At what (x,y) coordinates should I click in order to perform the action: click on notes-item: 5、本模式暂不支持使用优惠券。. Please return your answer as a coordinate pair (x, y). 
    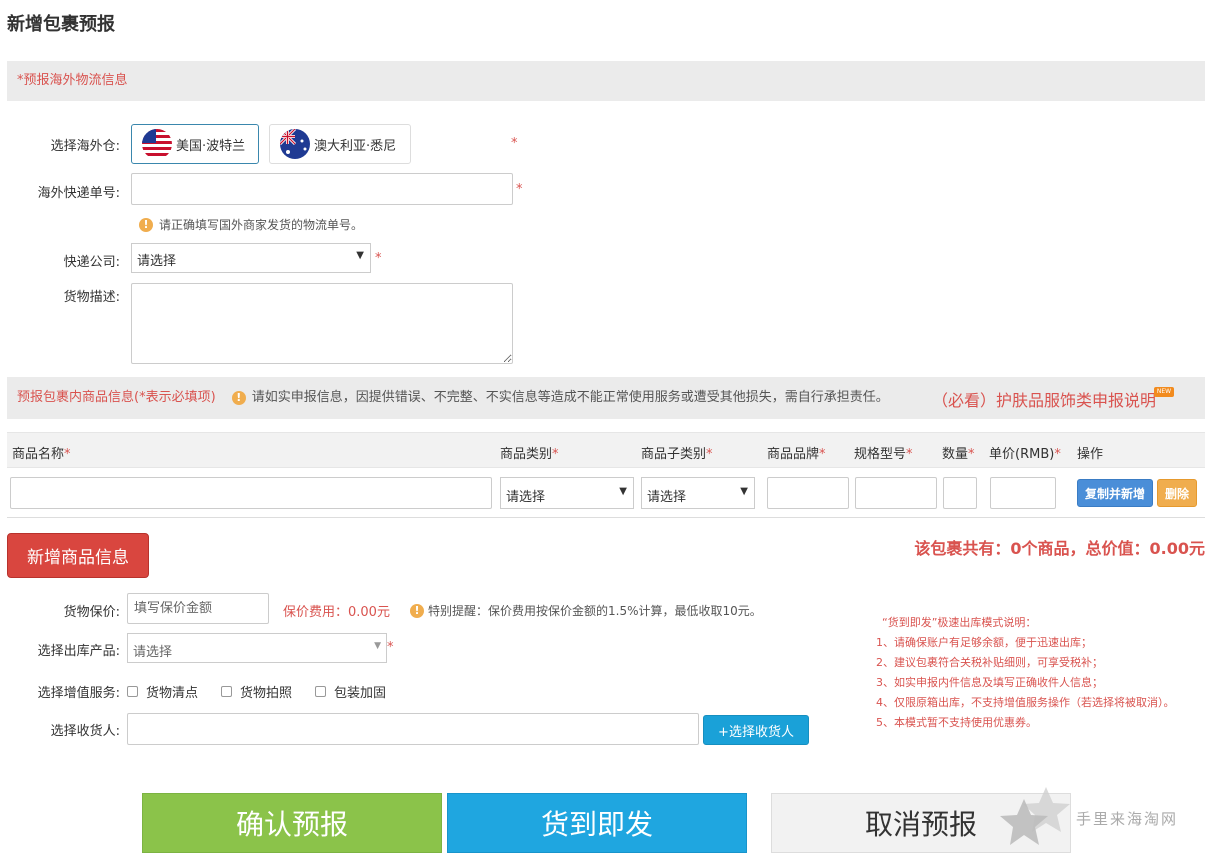
    Looking at the image, I should click on (956, 722).